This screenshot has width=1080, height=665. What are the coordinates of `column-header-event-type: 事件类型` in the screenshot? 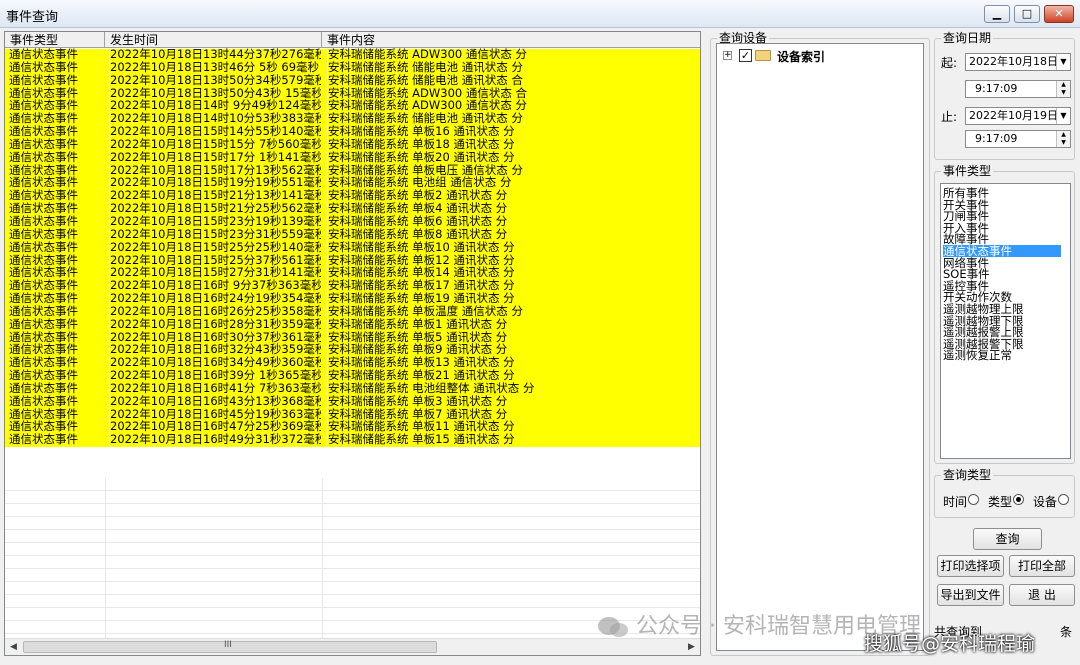 It's located at (55, 40).